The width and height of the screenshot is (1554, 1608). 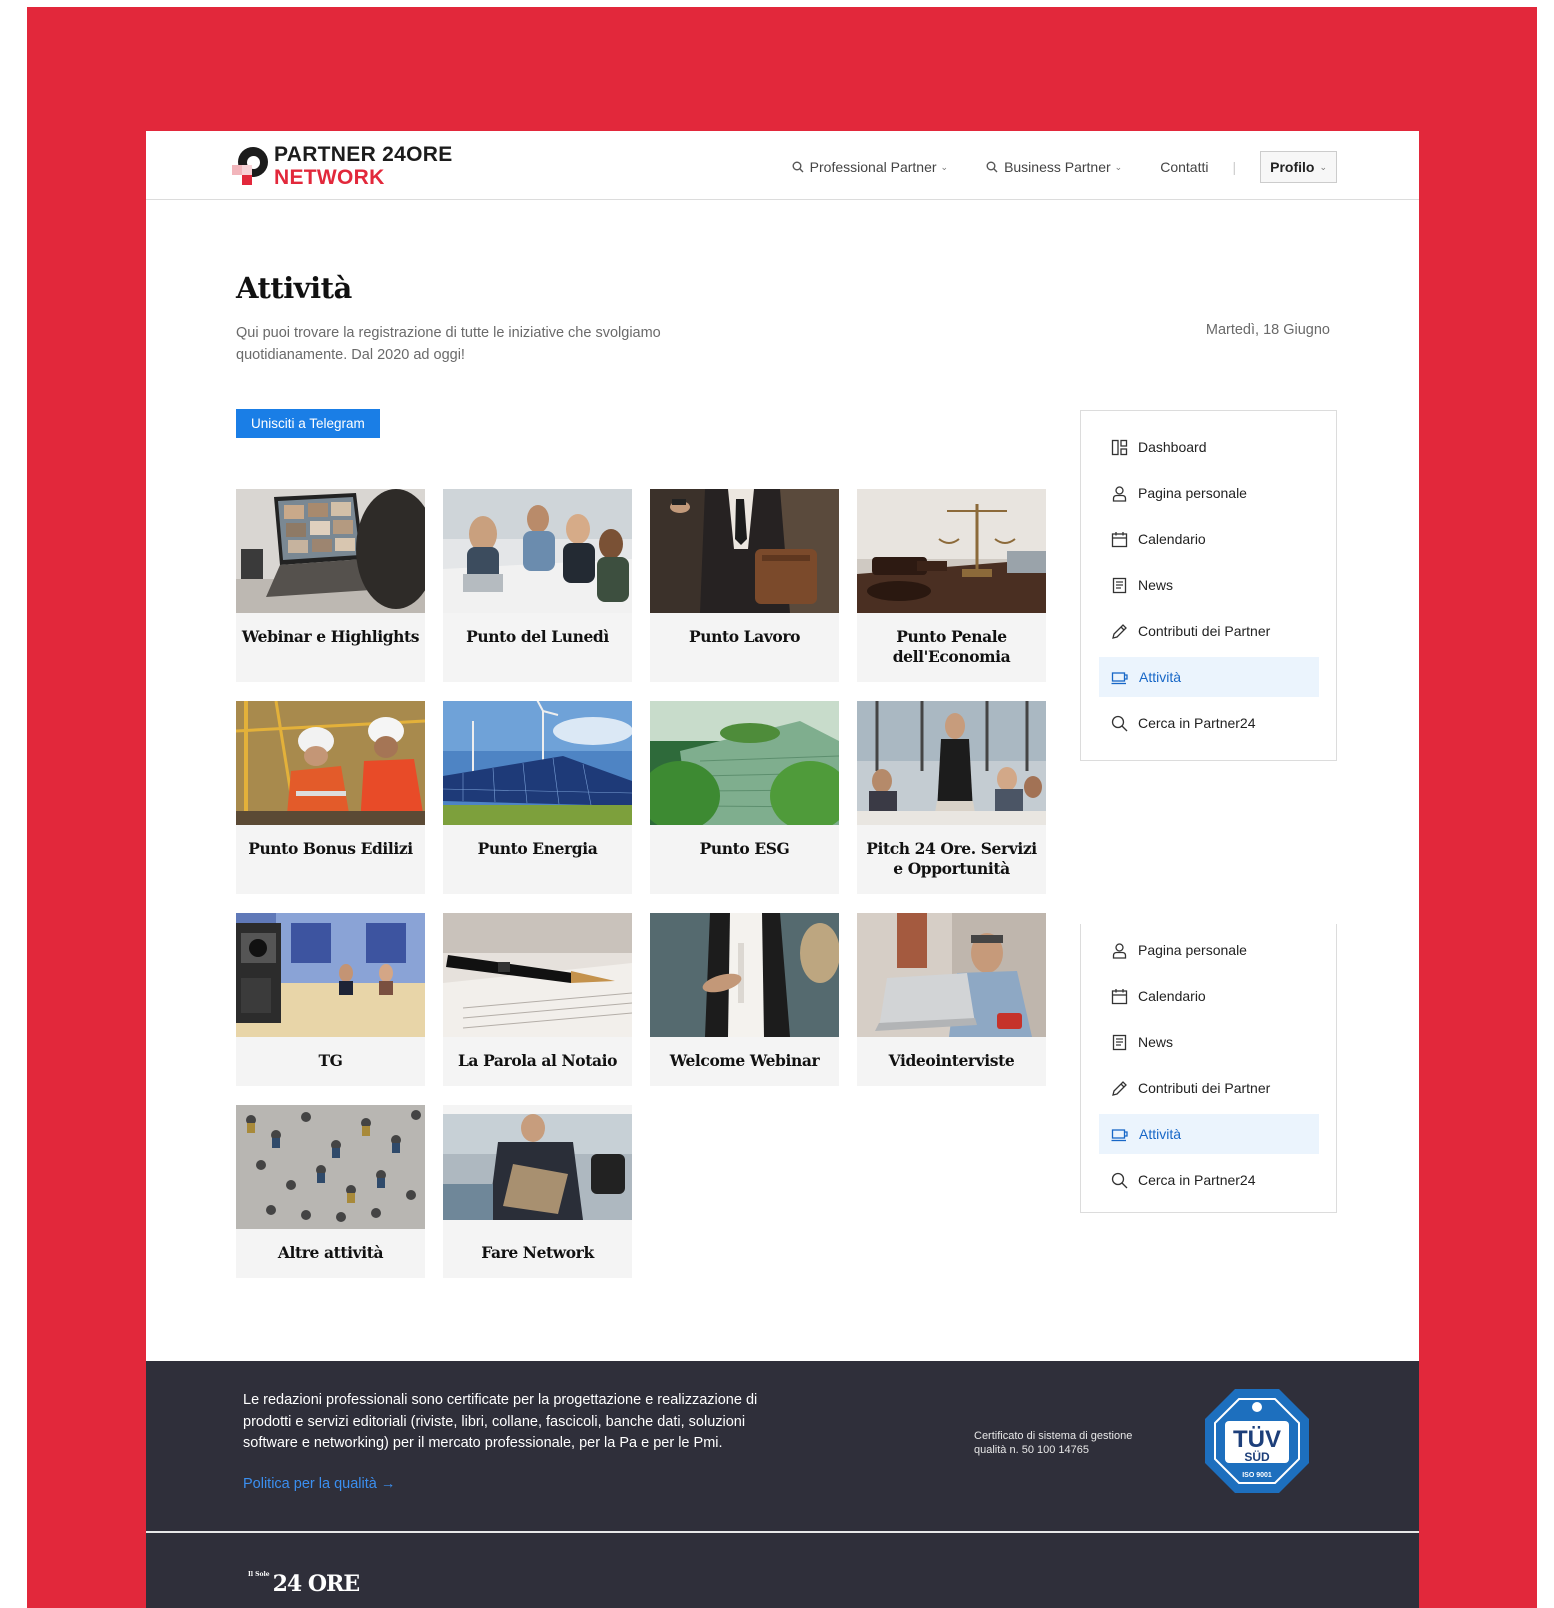 What do you see at coordinates (330, 636) in the screenshot?
I see `card-label: Webinar e Highlights` at bounding box center [330, 636].